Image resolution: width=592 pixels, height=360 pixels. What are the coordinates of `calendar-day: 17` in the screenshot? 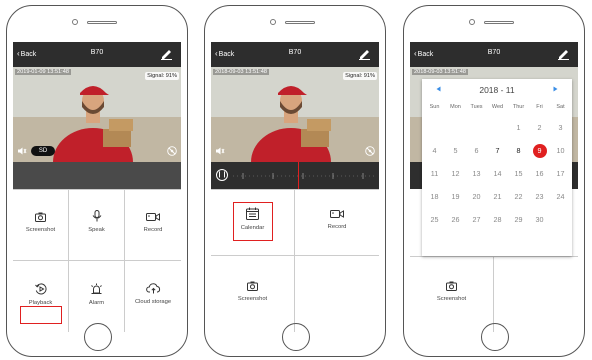 It's located at (560, 174).